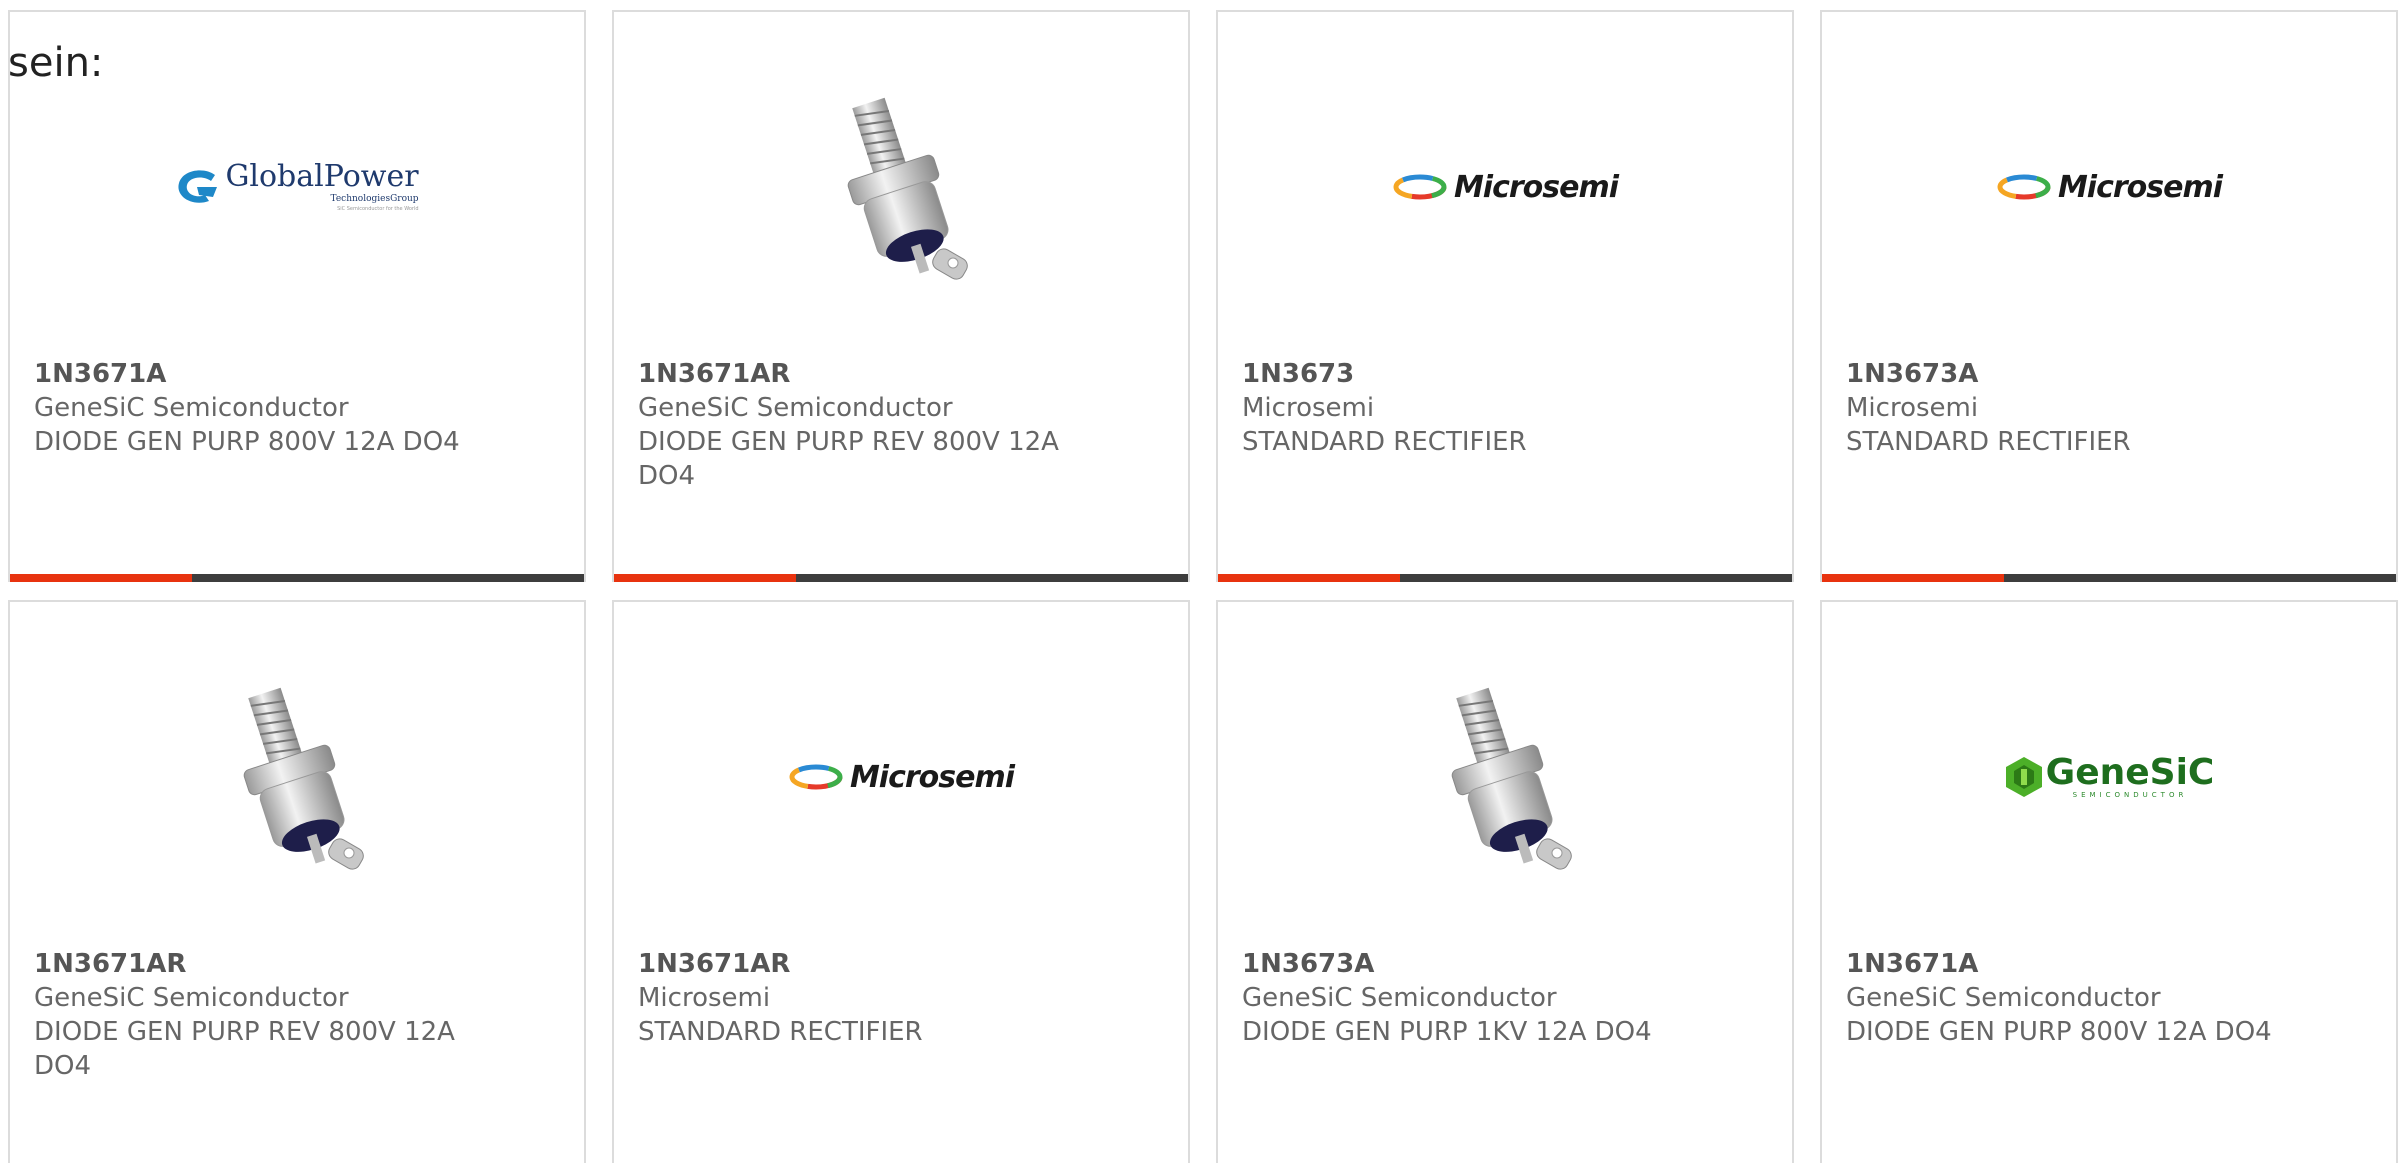 The width and height of the screenshot is (2400, 1163). Describe the element at coordinates (1447, 1032) in the screenshot. I see `product-description: DIODE GEN PURP 1KV 12A DO4` at that location.